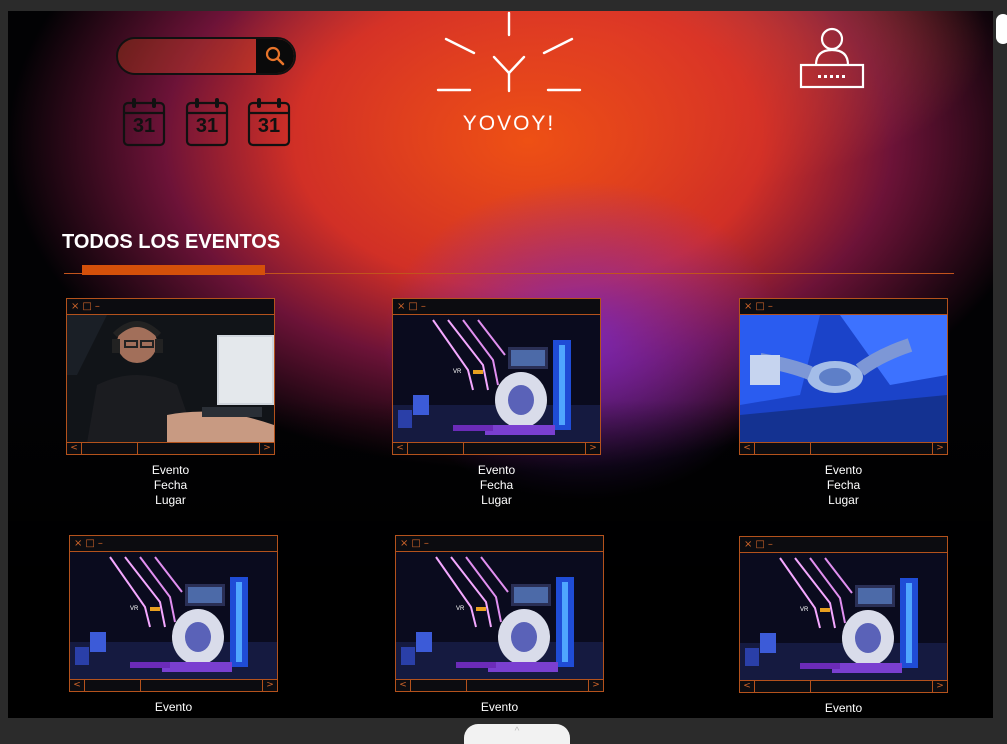  I want to click on event-card-5: × □ – < > Evento, so click(499, 625).